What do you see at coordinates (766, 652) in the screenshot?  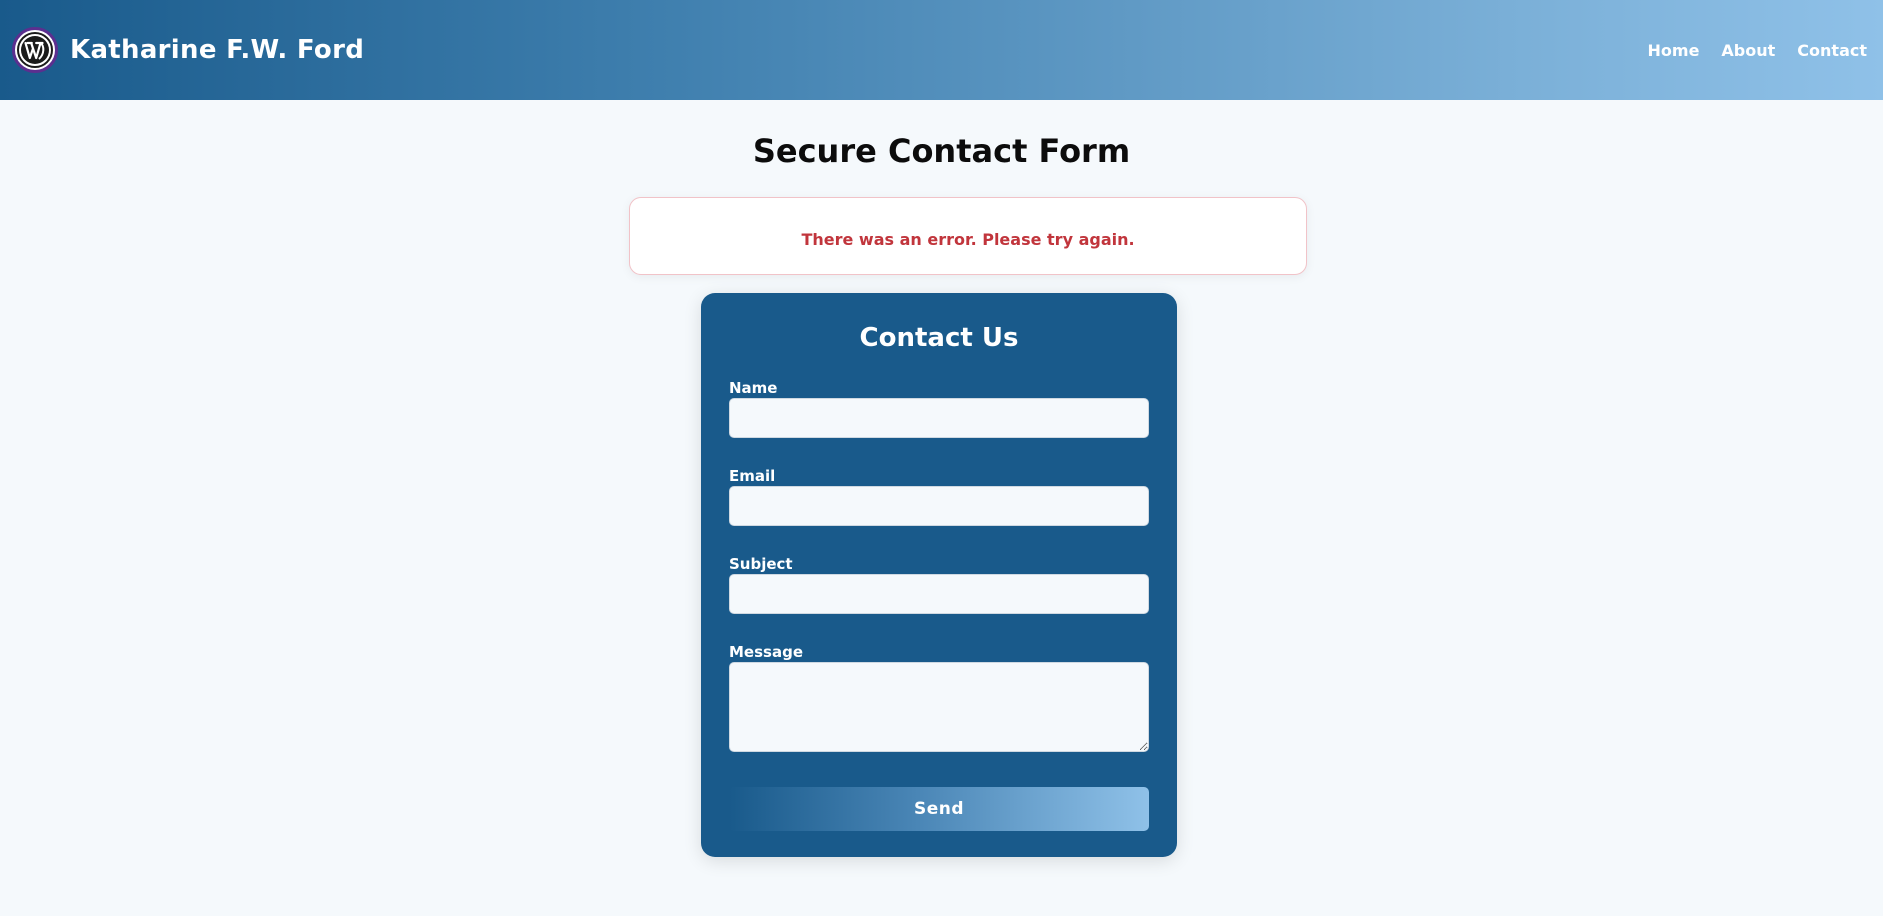 I see `message-label: Message` at bounding box center [766, 652].